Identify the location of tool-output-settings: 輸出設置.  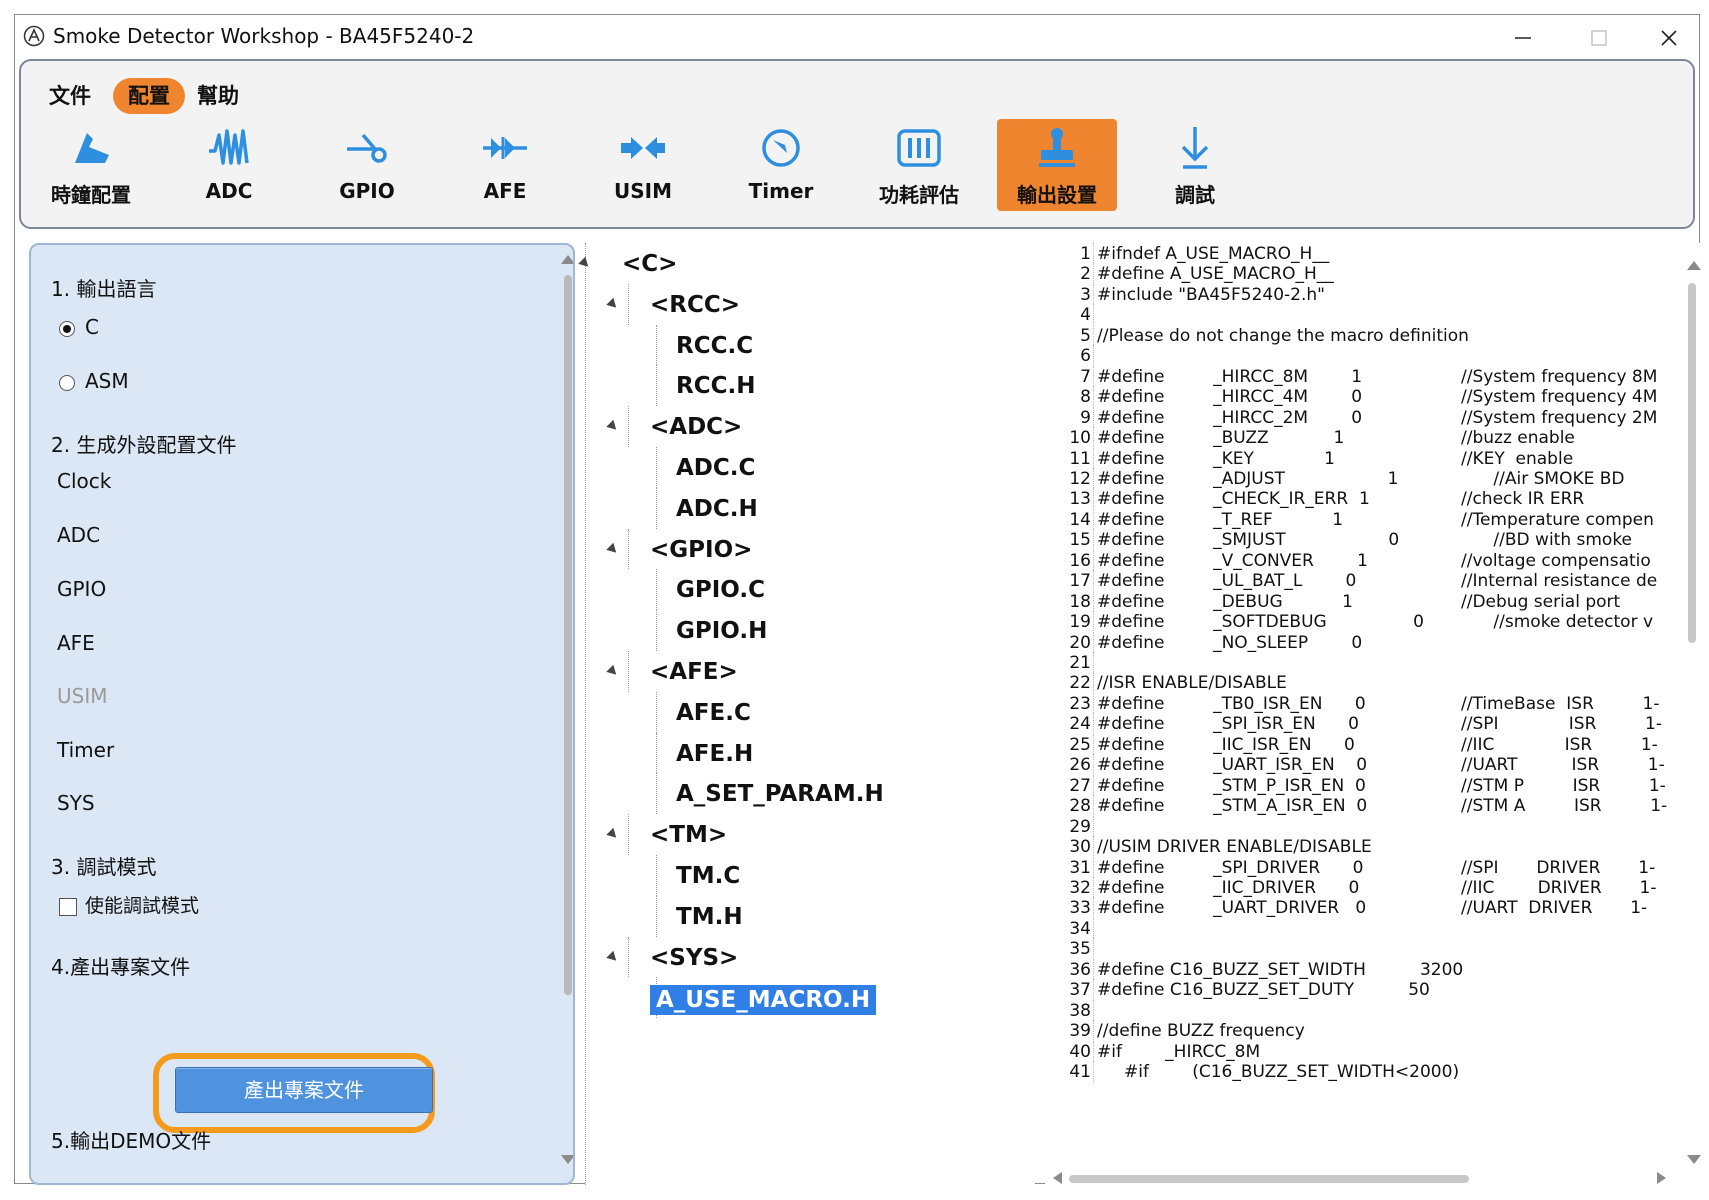
(1057, 165).